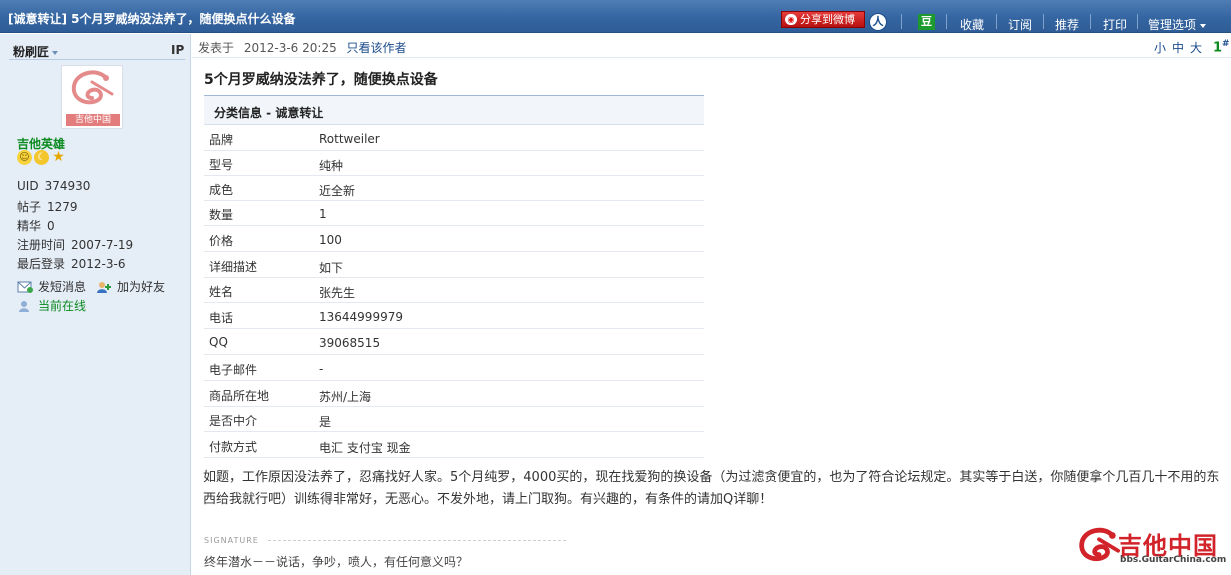 This screenshot has width=1231, height=575. I want to click on stat-uid: UID 374930, so click(54, 186).